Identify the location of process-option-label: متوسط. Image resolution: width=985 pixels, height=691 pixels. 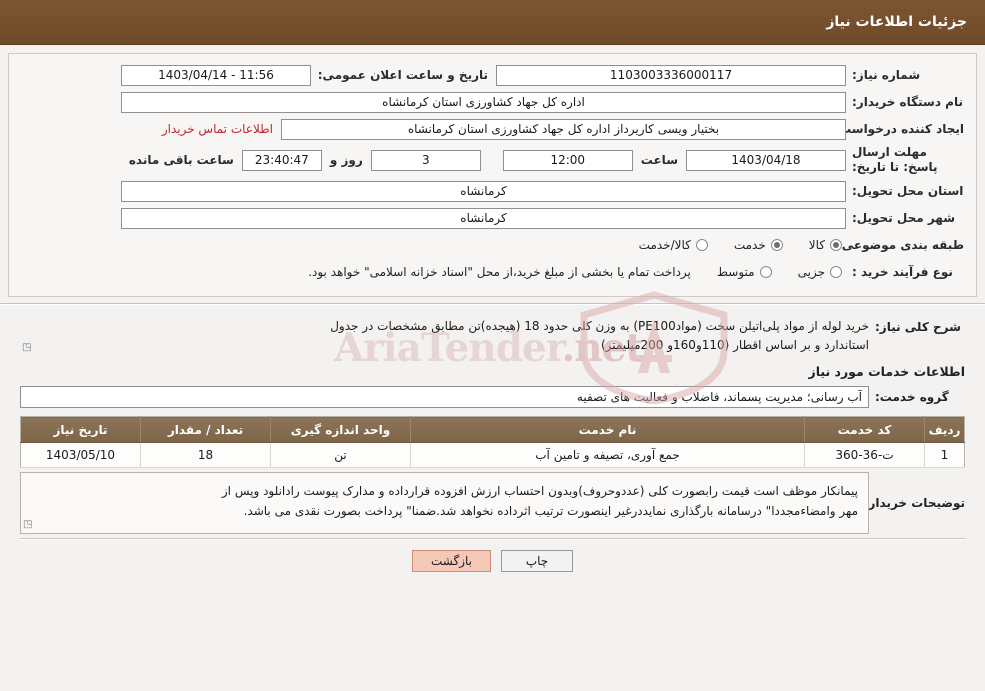
(735, 272).